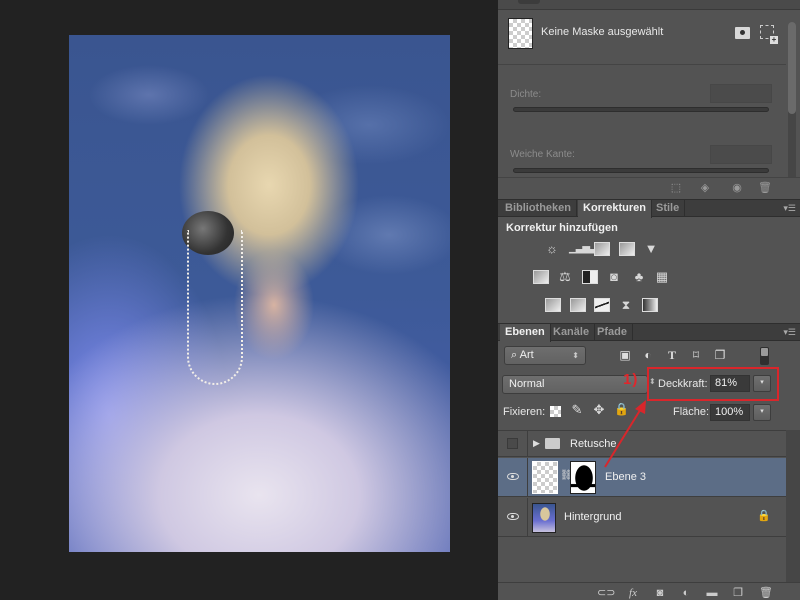 Image resolution: width=800 pixels, height=600 pixels. I want to click on lock-label: Fixieren:, so click(524, 412).